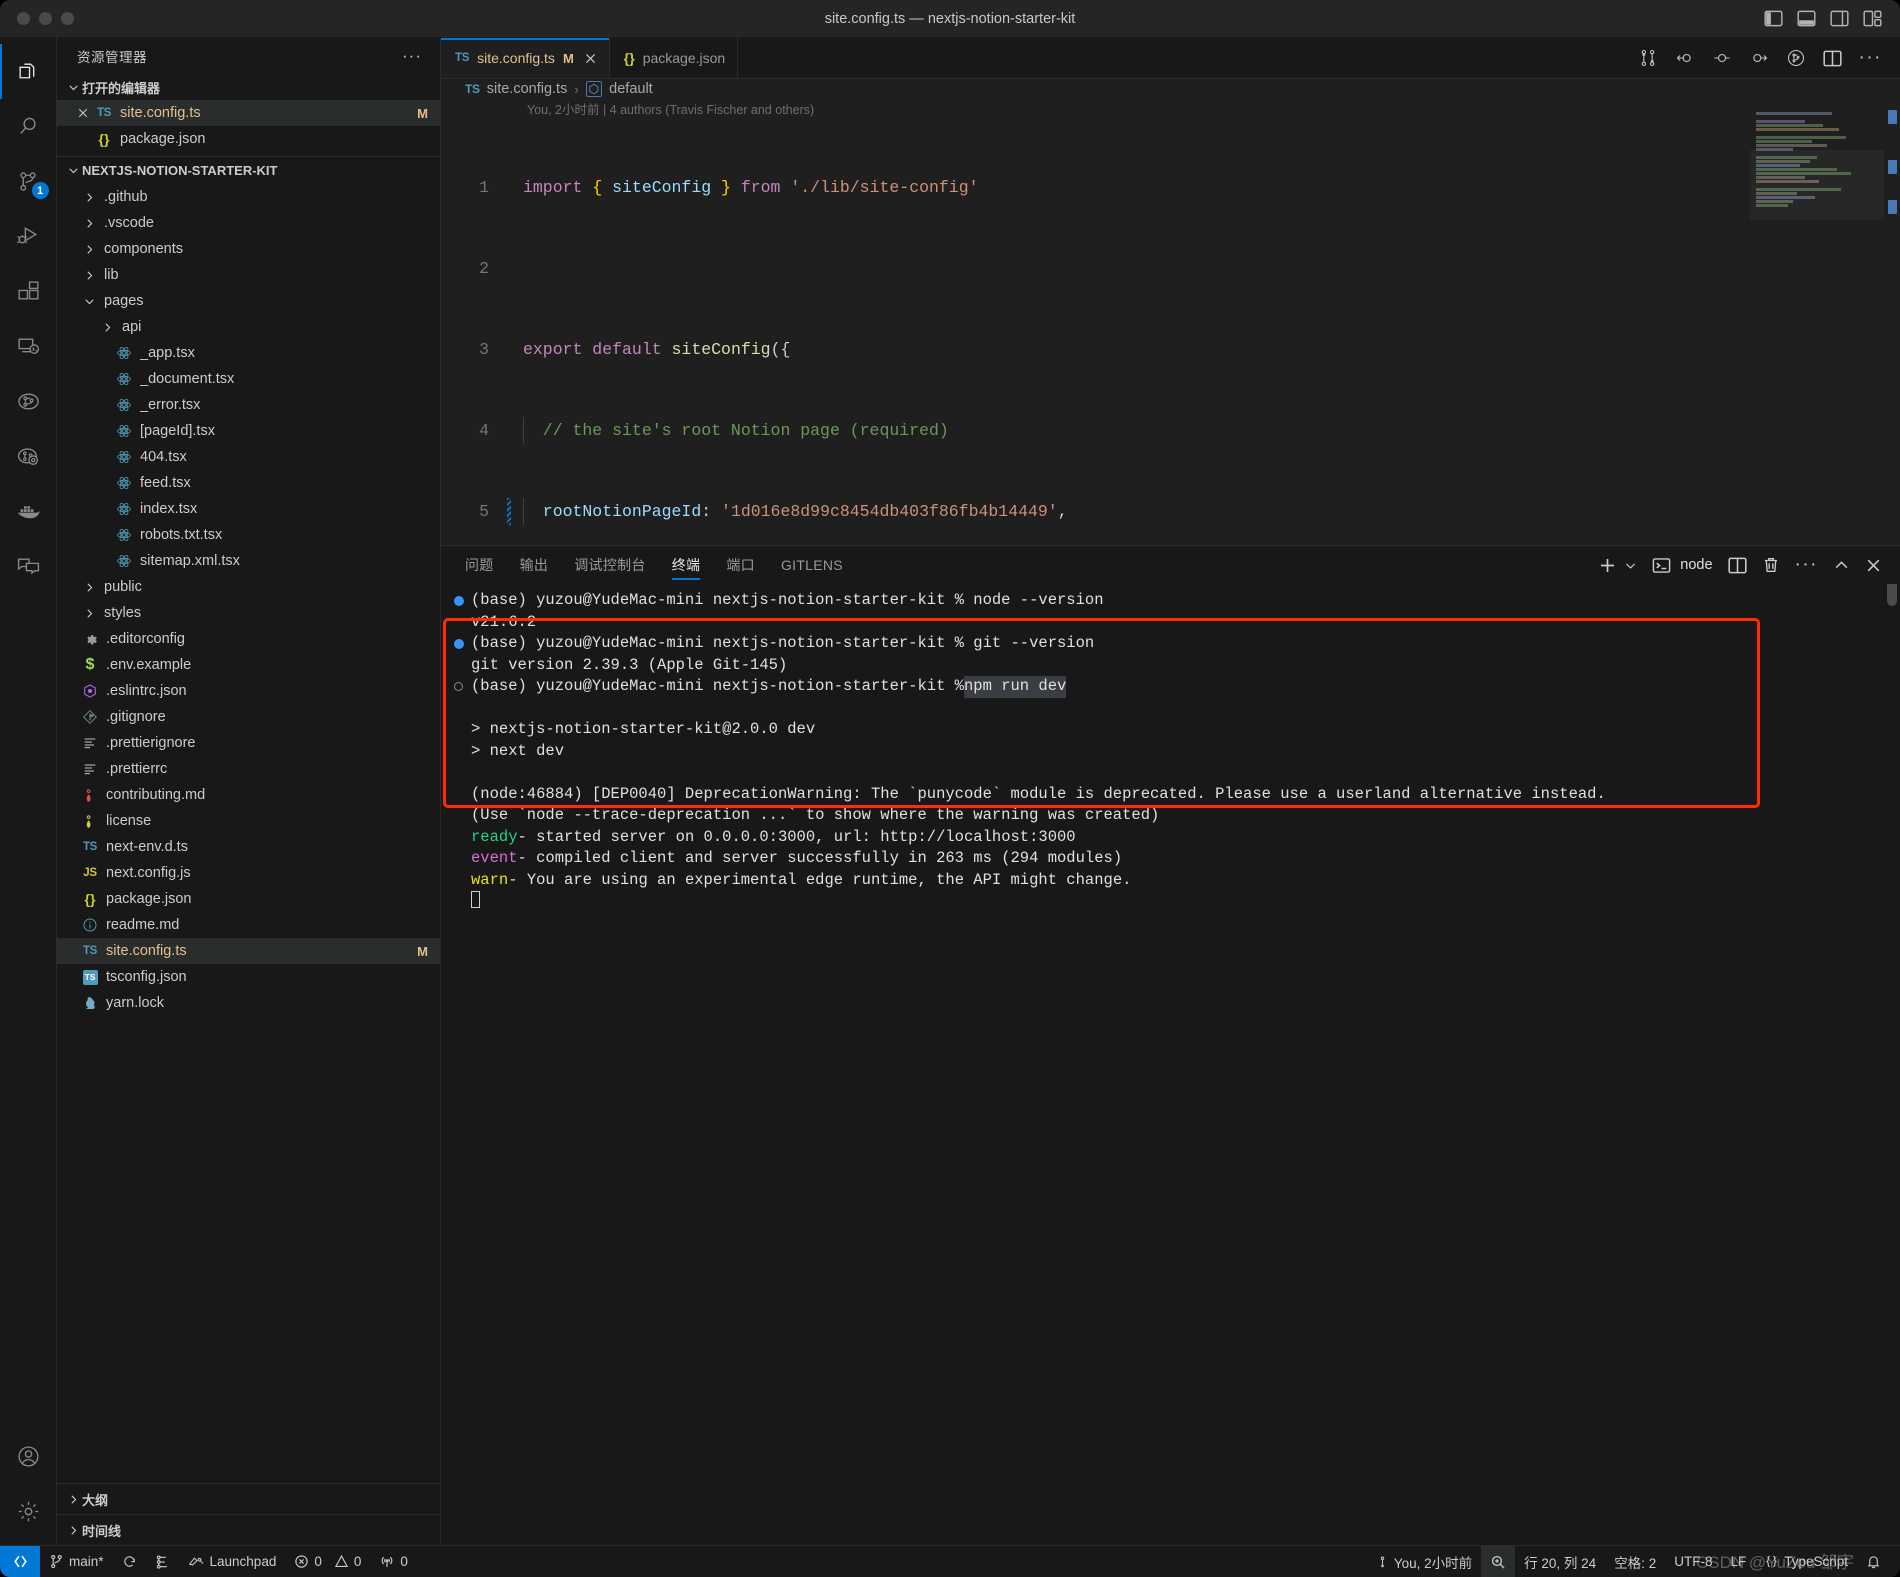  I want to click on toggle-secondary-sidebar-icon, so click(1839, 18).